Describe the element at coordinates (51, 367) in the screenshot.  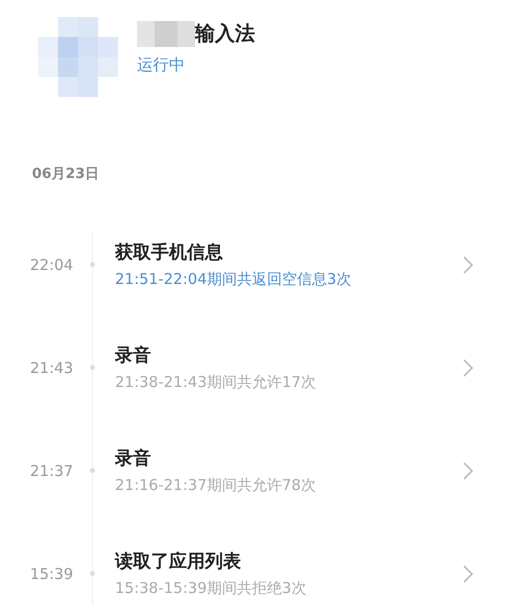
I see `event-time: 21:43` at that location.